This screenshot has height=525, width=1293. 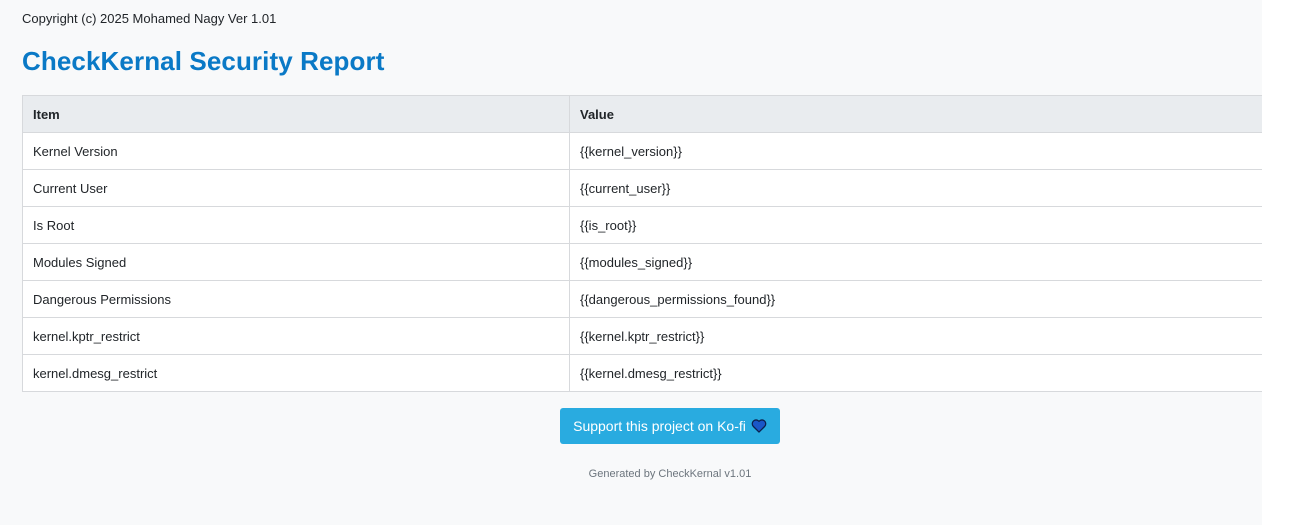 What do you see at coordinates (296, 114) in the screenshot?
I see `column-header-item: Item` at bounding box center [296, 114].